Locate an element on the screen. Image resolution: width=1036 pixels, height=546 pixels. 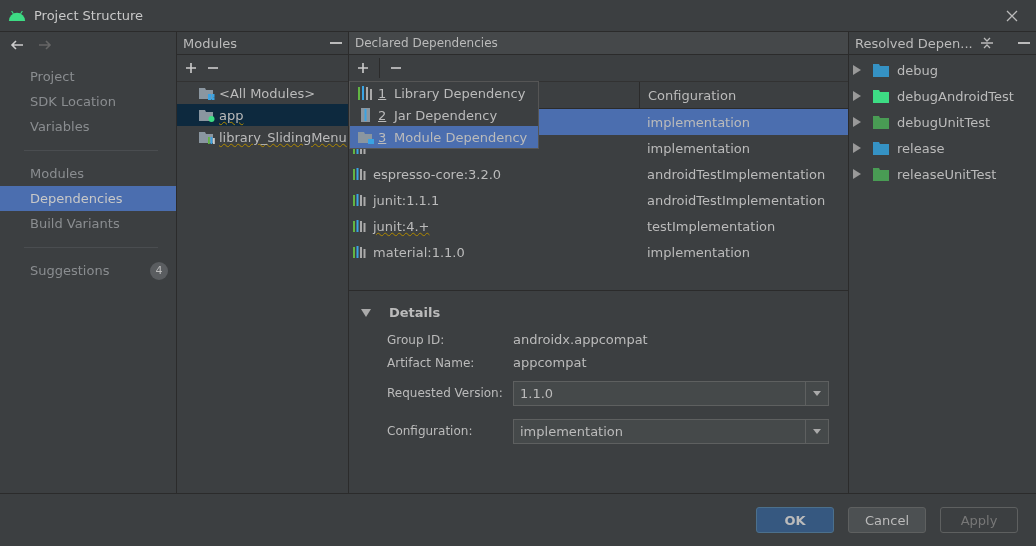
menu-label: Jar Dependency is located at coordinates (446, 115).